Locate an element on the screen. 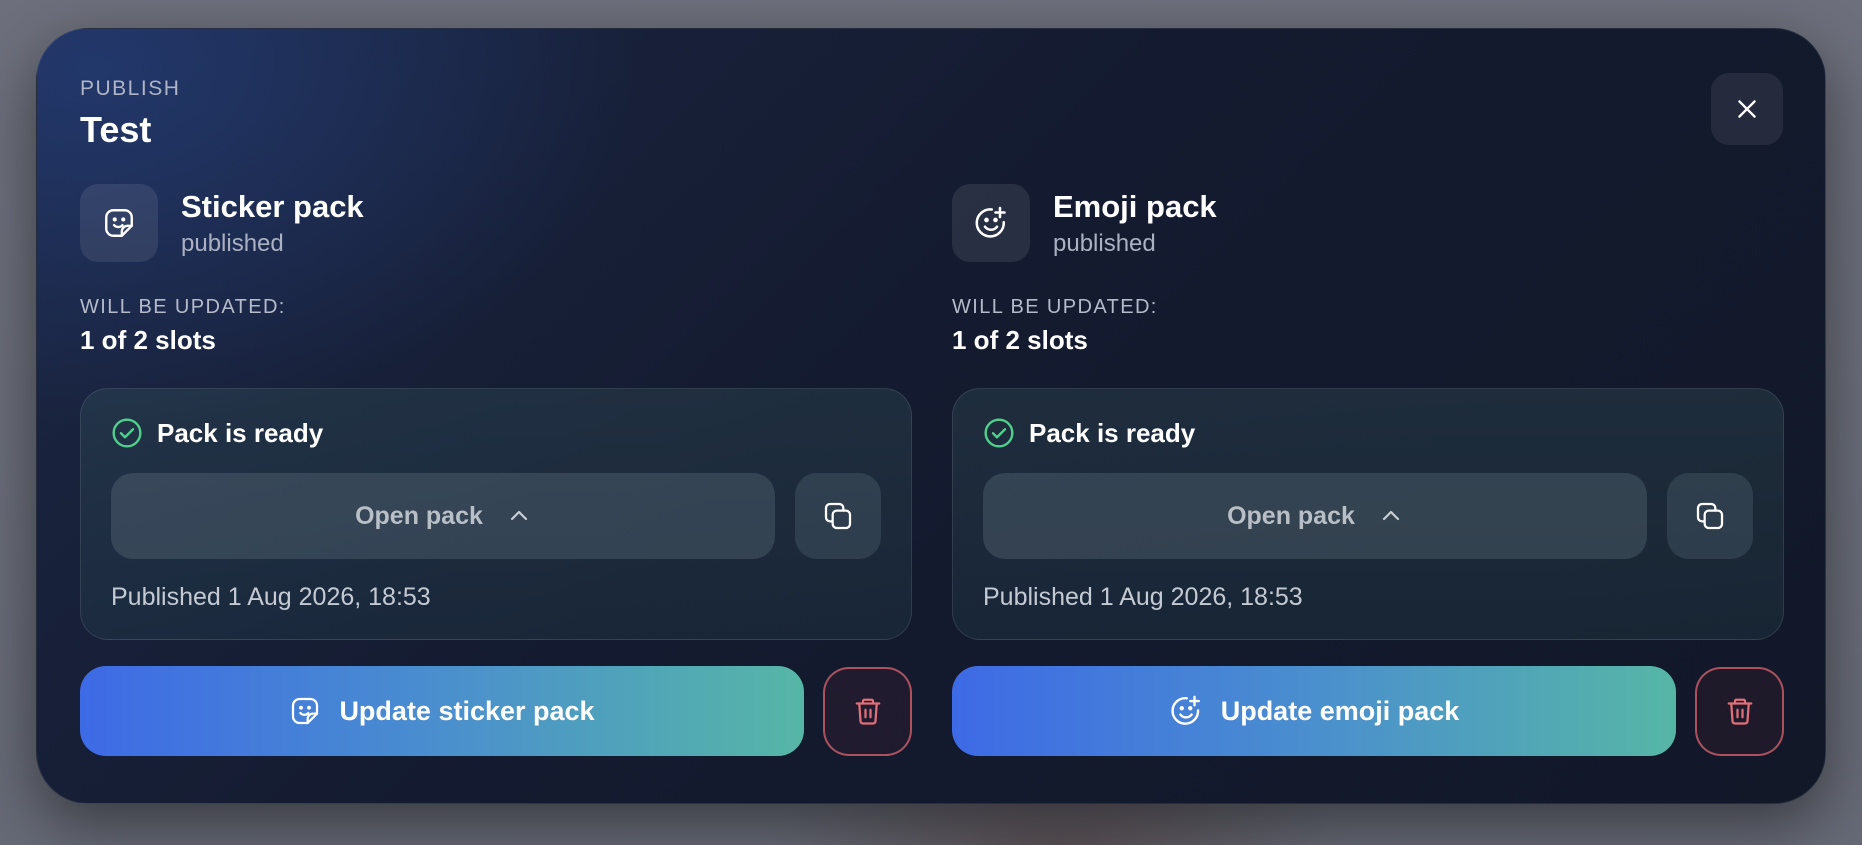 The height and width of the screenshot is (845, 1862). pack-text: Sticker pack published is located at coordinates (272, 223).